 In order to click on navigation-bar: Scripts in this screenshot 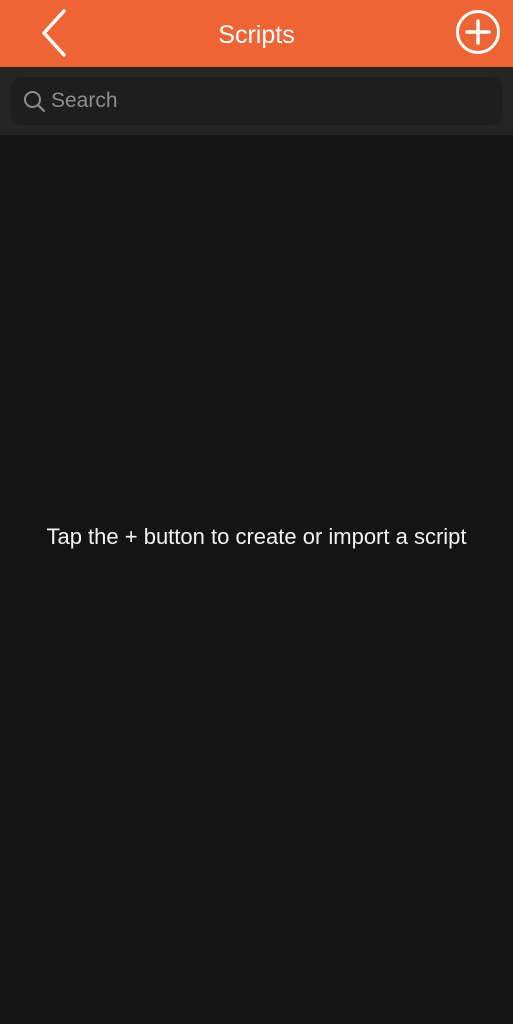, I will do `click(256, 33)`.